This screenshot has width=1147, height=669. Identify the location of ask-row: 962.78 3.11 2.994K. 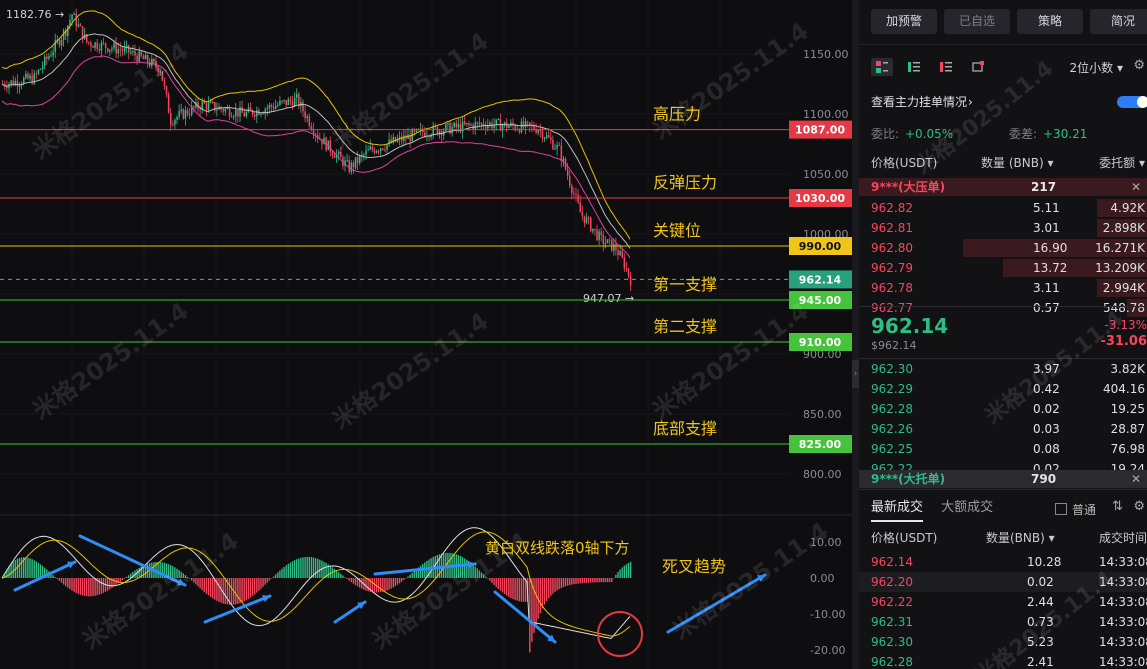
(1003, 288).